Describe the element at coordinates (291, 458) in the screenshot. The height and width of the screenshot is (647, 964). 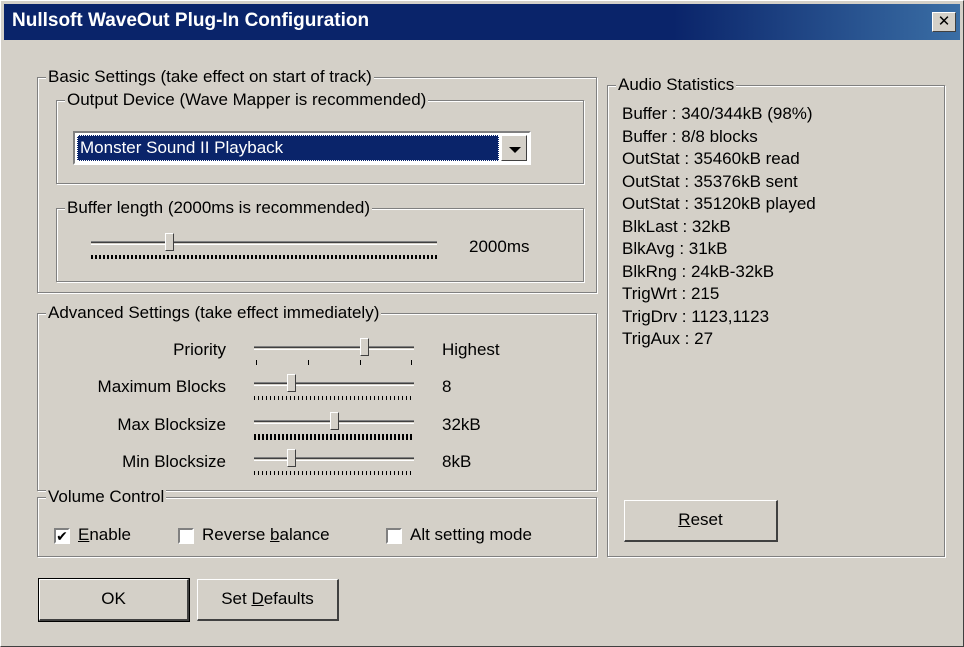
I see `min-blocksize-thumb` at that location.